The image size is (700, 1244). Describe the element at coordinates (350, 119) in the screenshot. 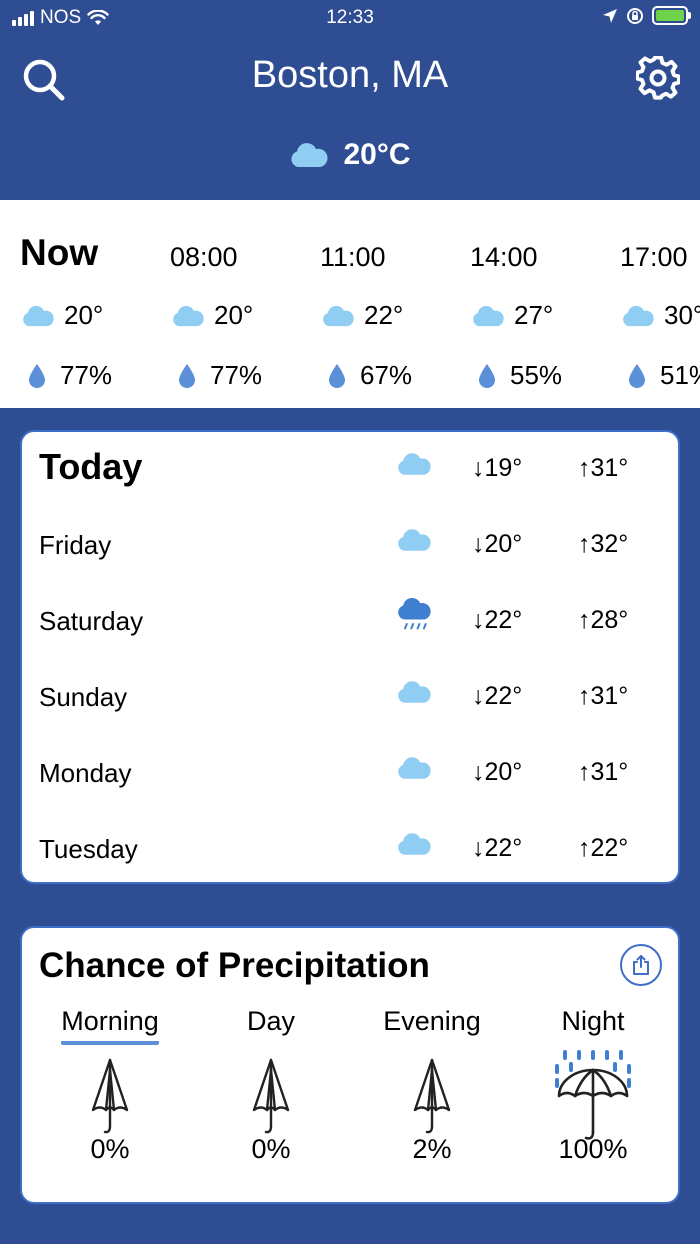

I see `header: Boston, MA 20°C` at that location.